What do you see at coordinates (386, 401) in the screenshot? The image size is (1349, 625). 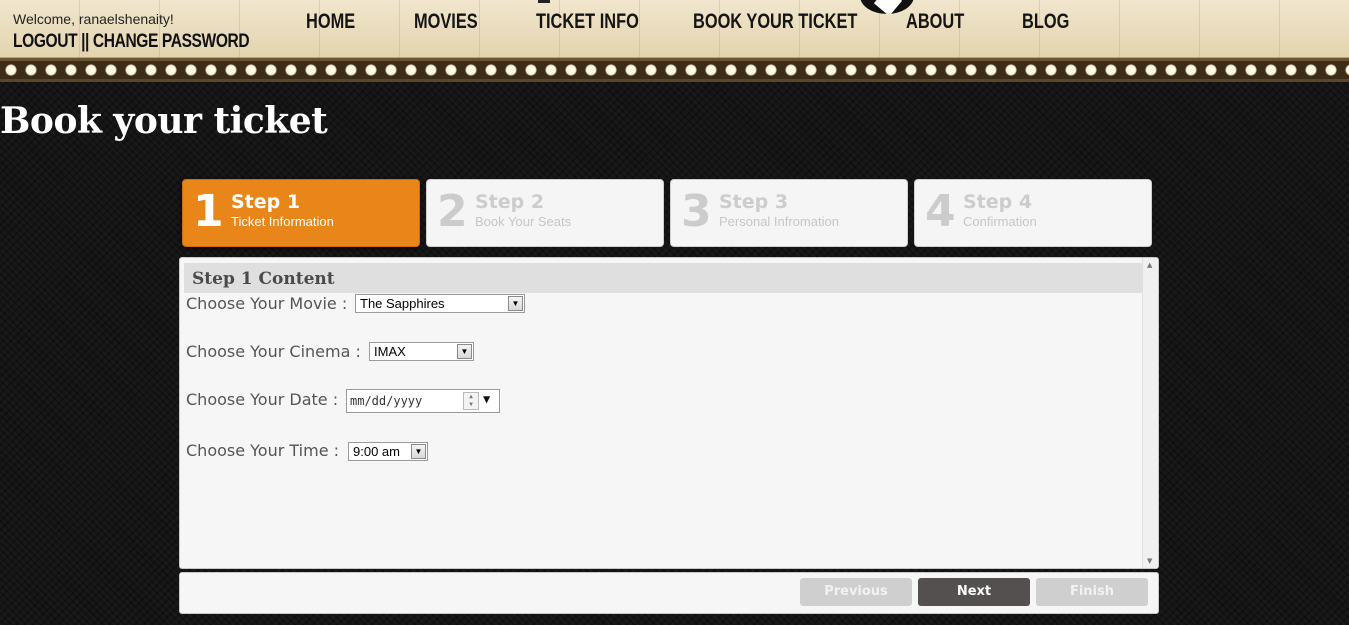 I see `date-placeholder: mm/dd/yyyy` at bounding box center [386, 401].